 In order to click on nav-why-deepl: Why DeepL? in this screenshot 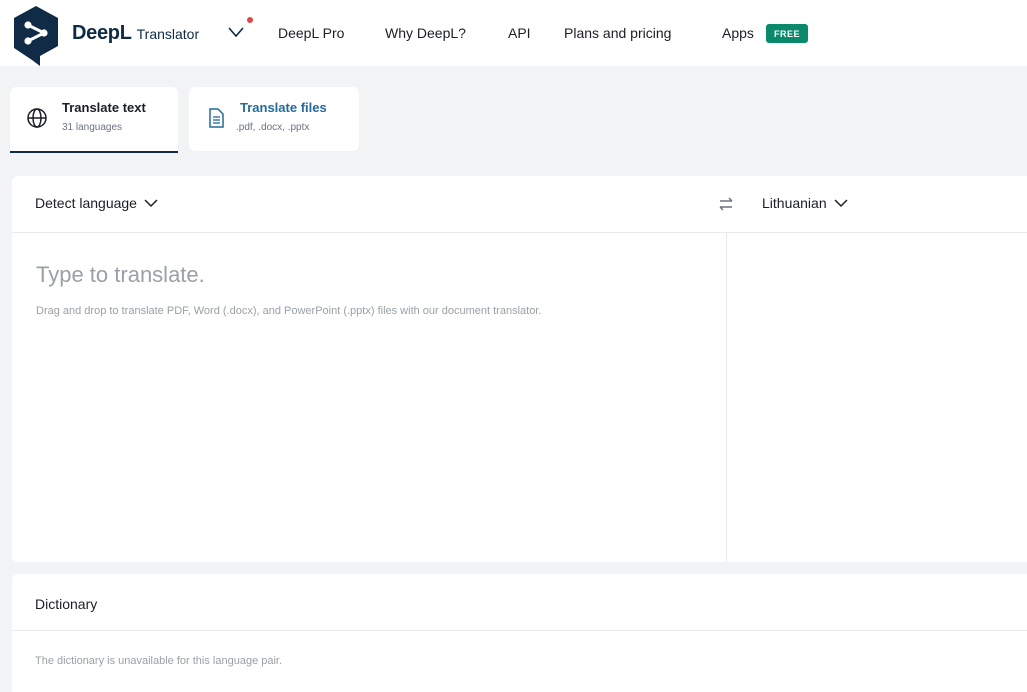, I will do `click(425, 33)`.